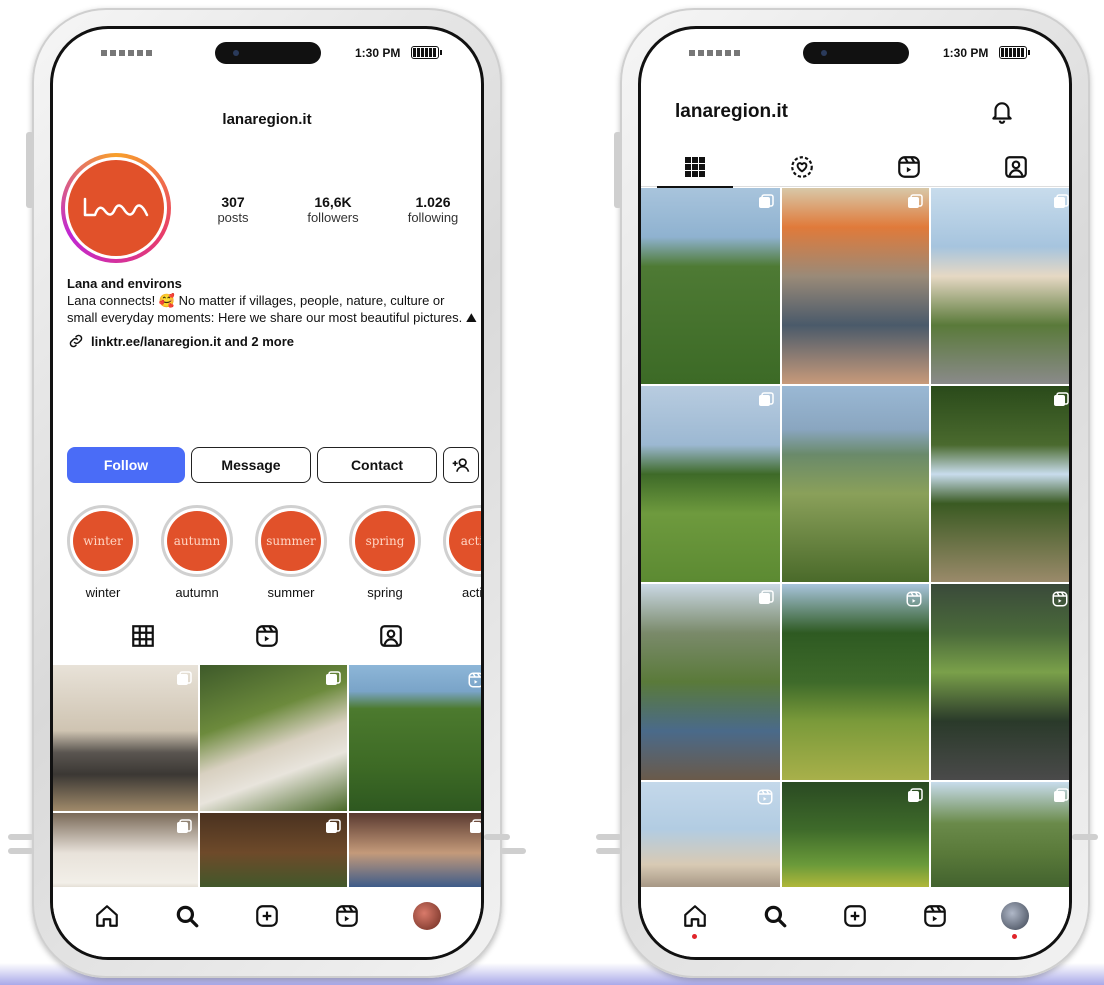  Describe the element at coordinates (461, 465) in the screenshot. I see `add-user-button` at that location.